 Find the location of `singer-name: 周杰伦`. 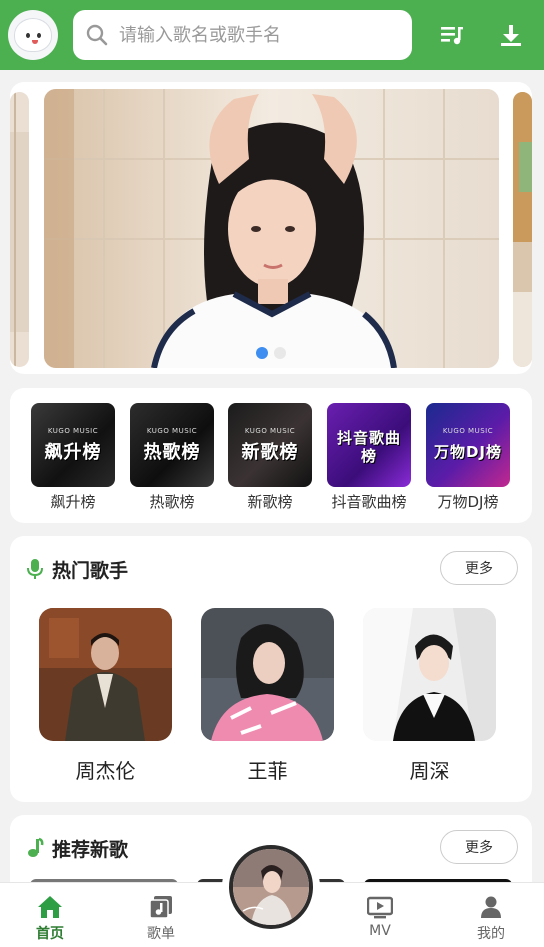

singer-name: 周杰伦 is located at coordinates (105, 771).